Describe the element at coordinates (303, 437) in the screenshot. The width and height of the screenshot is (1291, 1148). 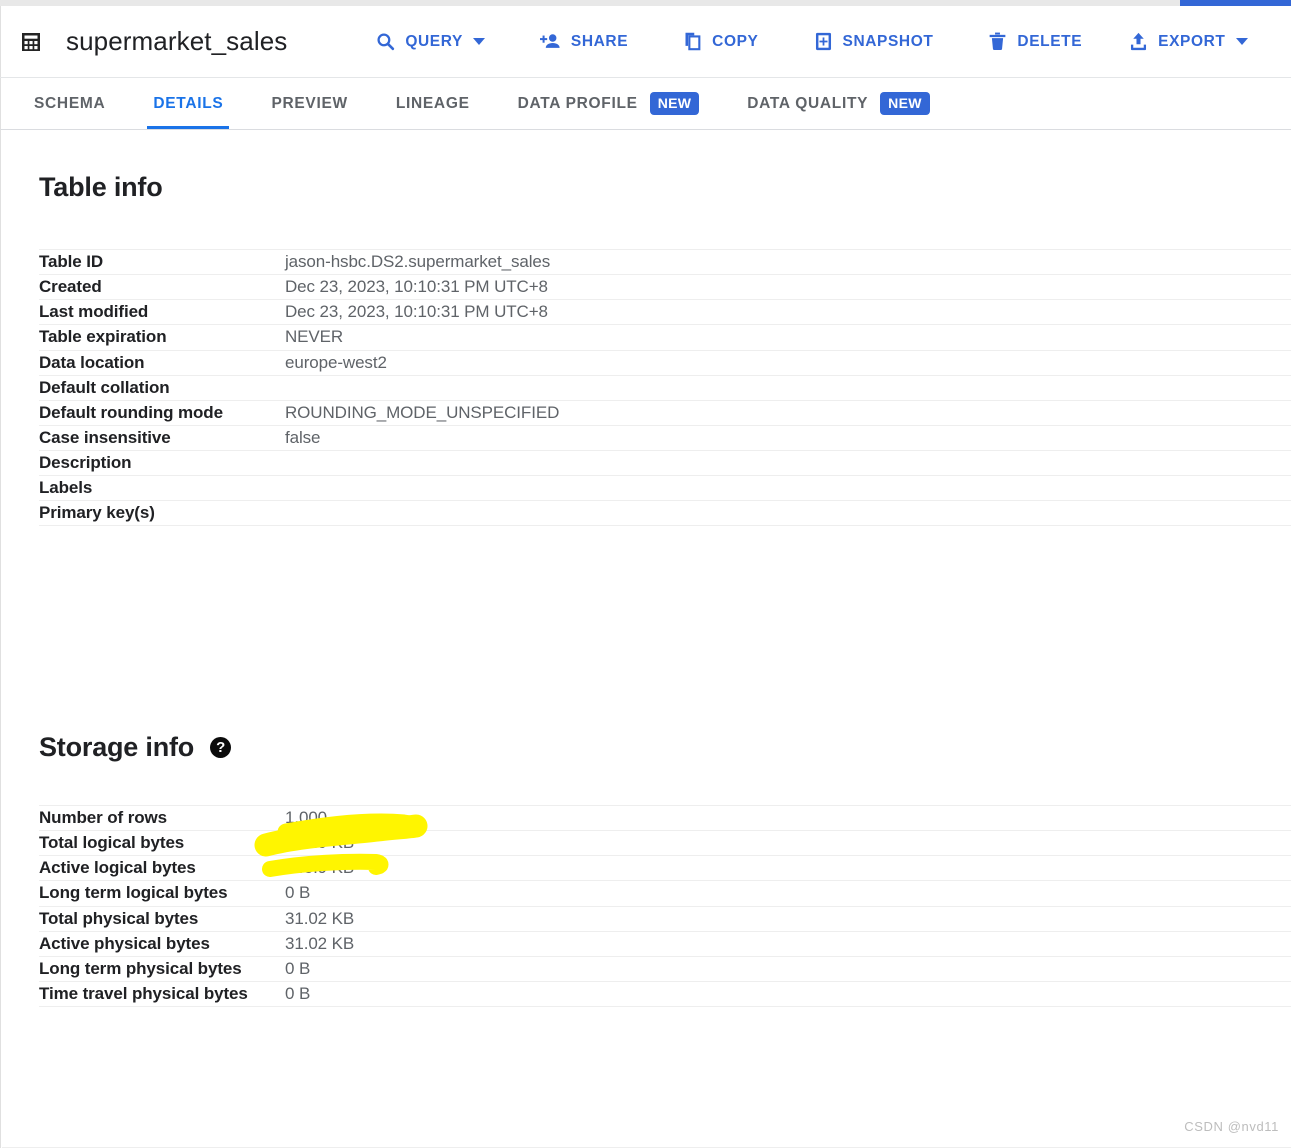
I see `row-value: false` at that location.